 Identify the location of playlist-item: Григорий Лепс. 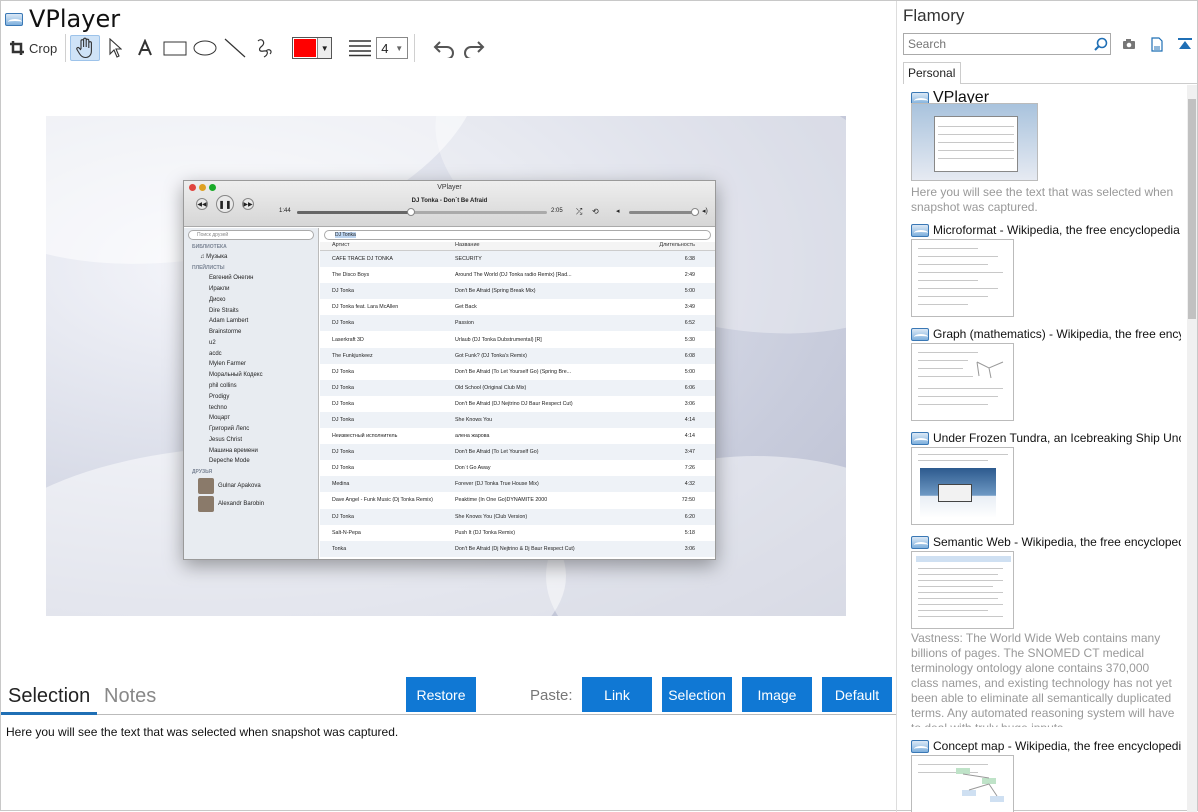
(229, 429).